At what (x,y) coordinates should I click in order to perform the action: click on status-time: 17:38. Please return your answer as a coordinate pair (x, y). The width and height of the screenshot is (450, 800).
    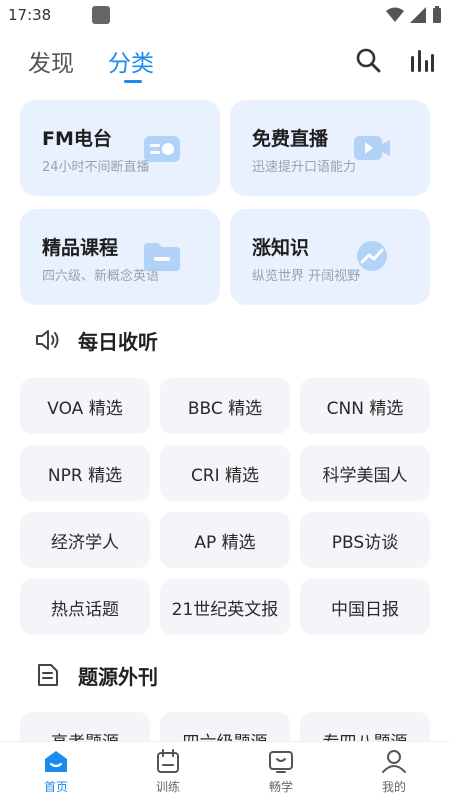
    Looking at the image, I should click on (30, 15).